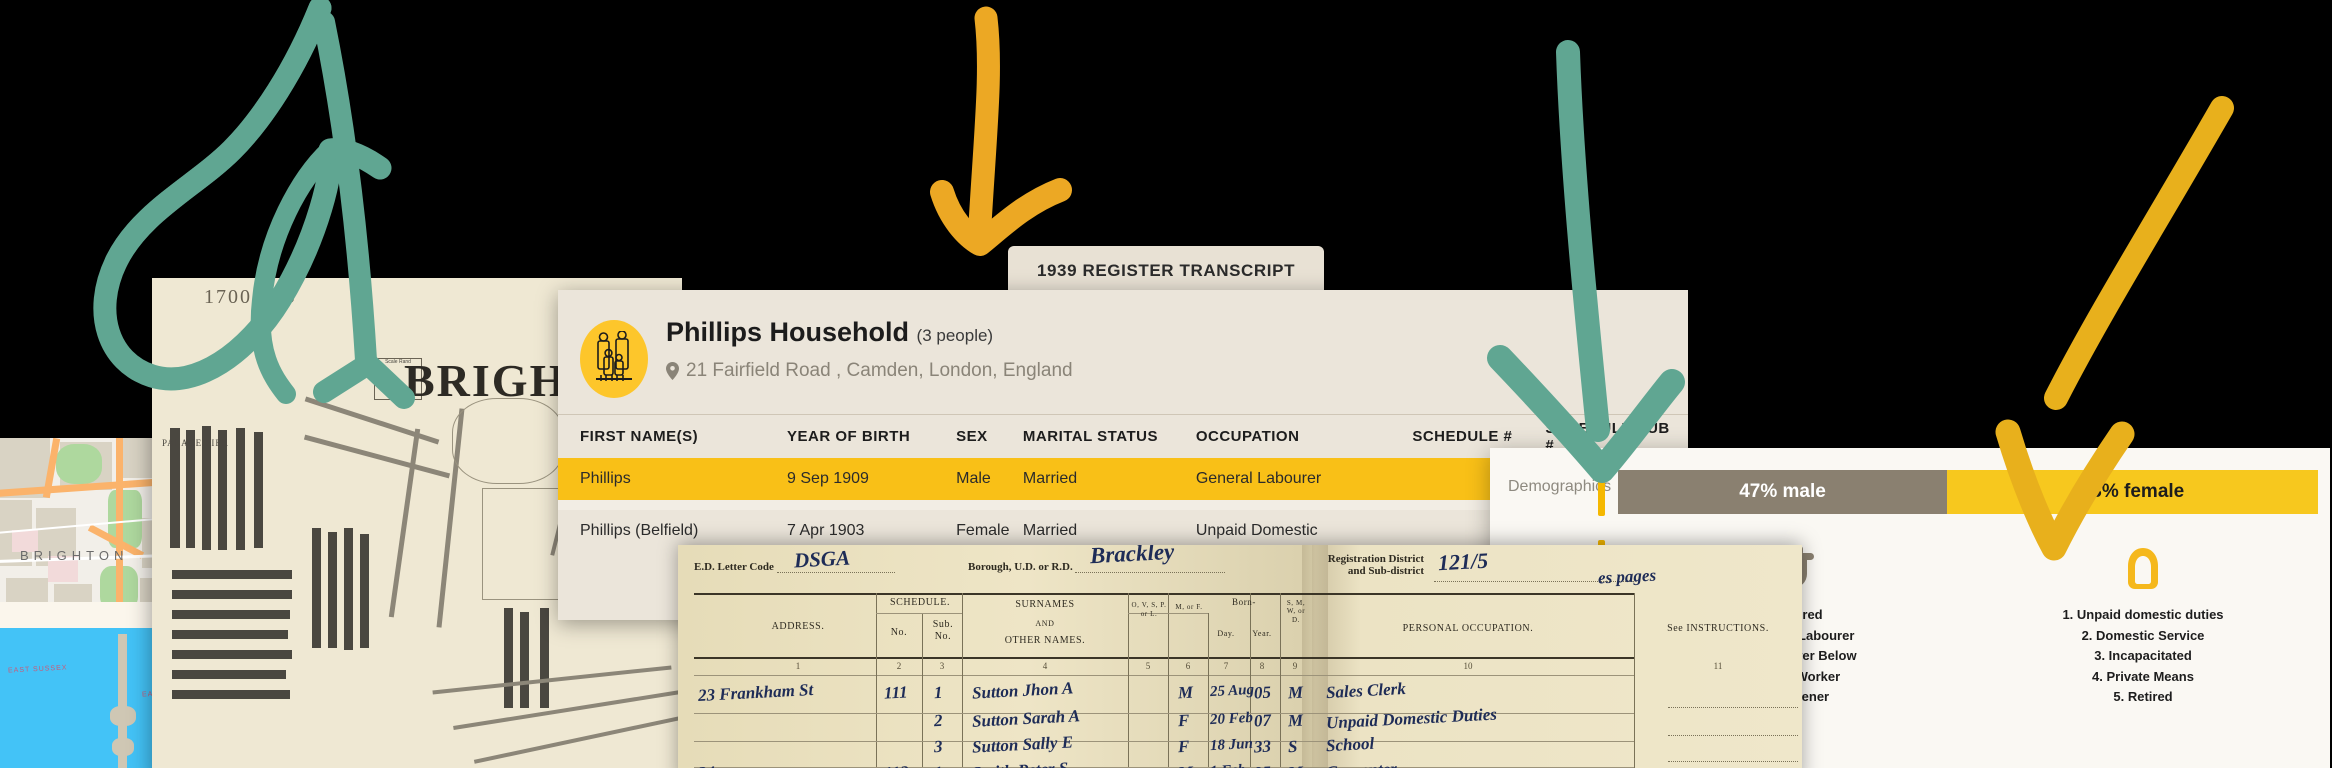 This screenshot has width=2332, height=768. Describe the element at coordinates (1468, 628) in the screenshot. I see `ledger-col-occupation: PERSONAL OCCUPATION.` at that location.